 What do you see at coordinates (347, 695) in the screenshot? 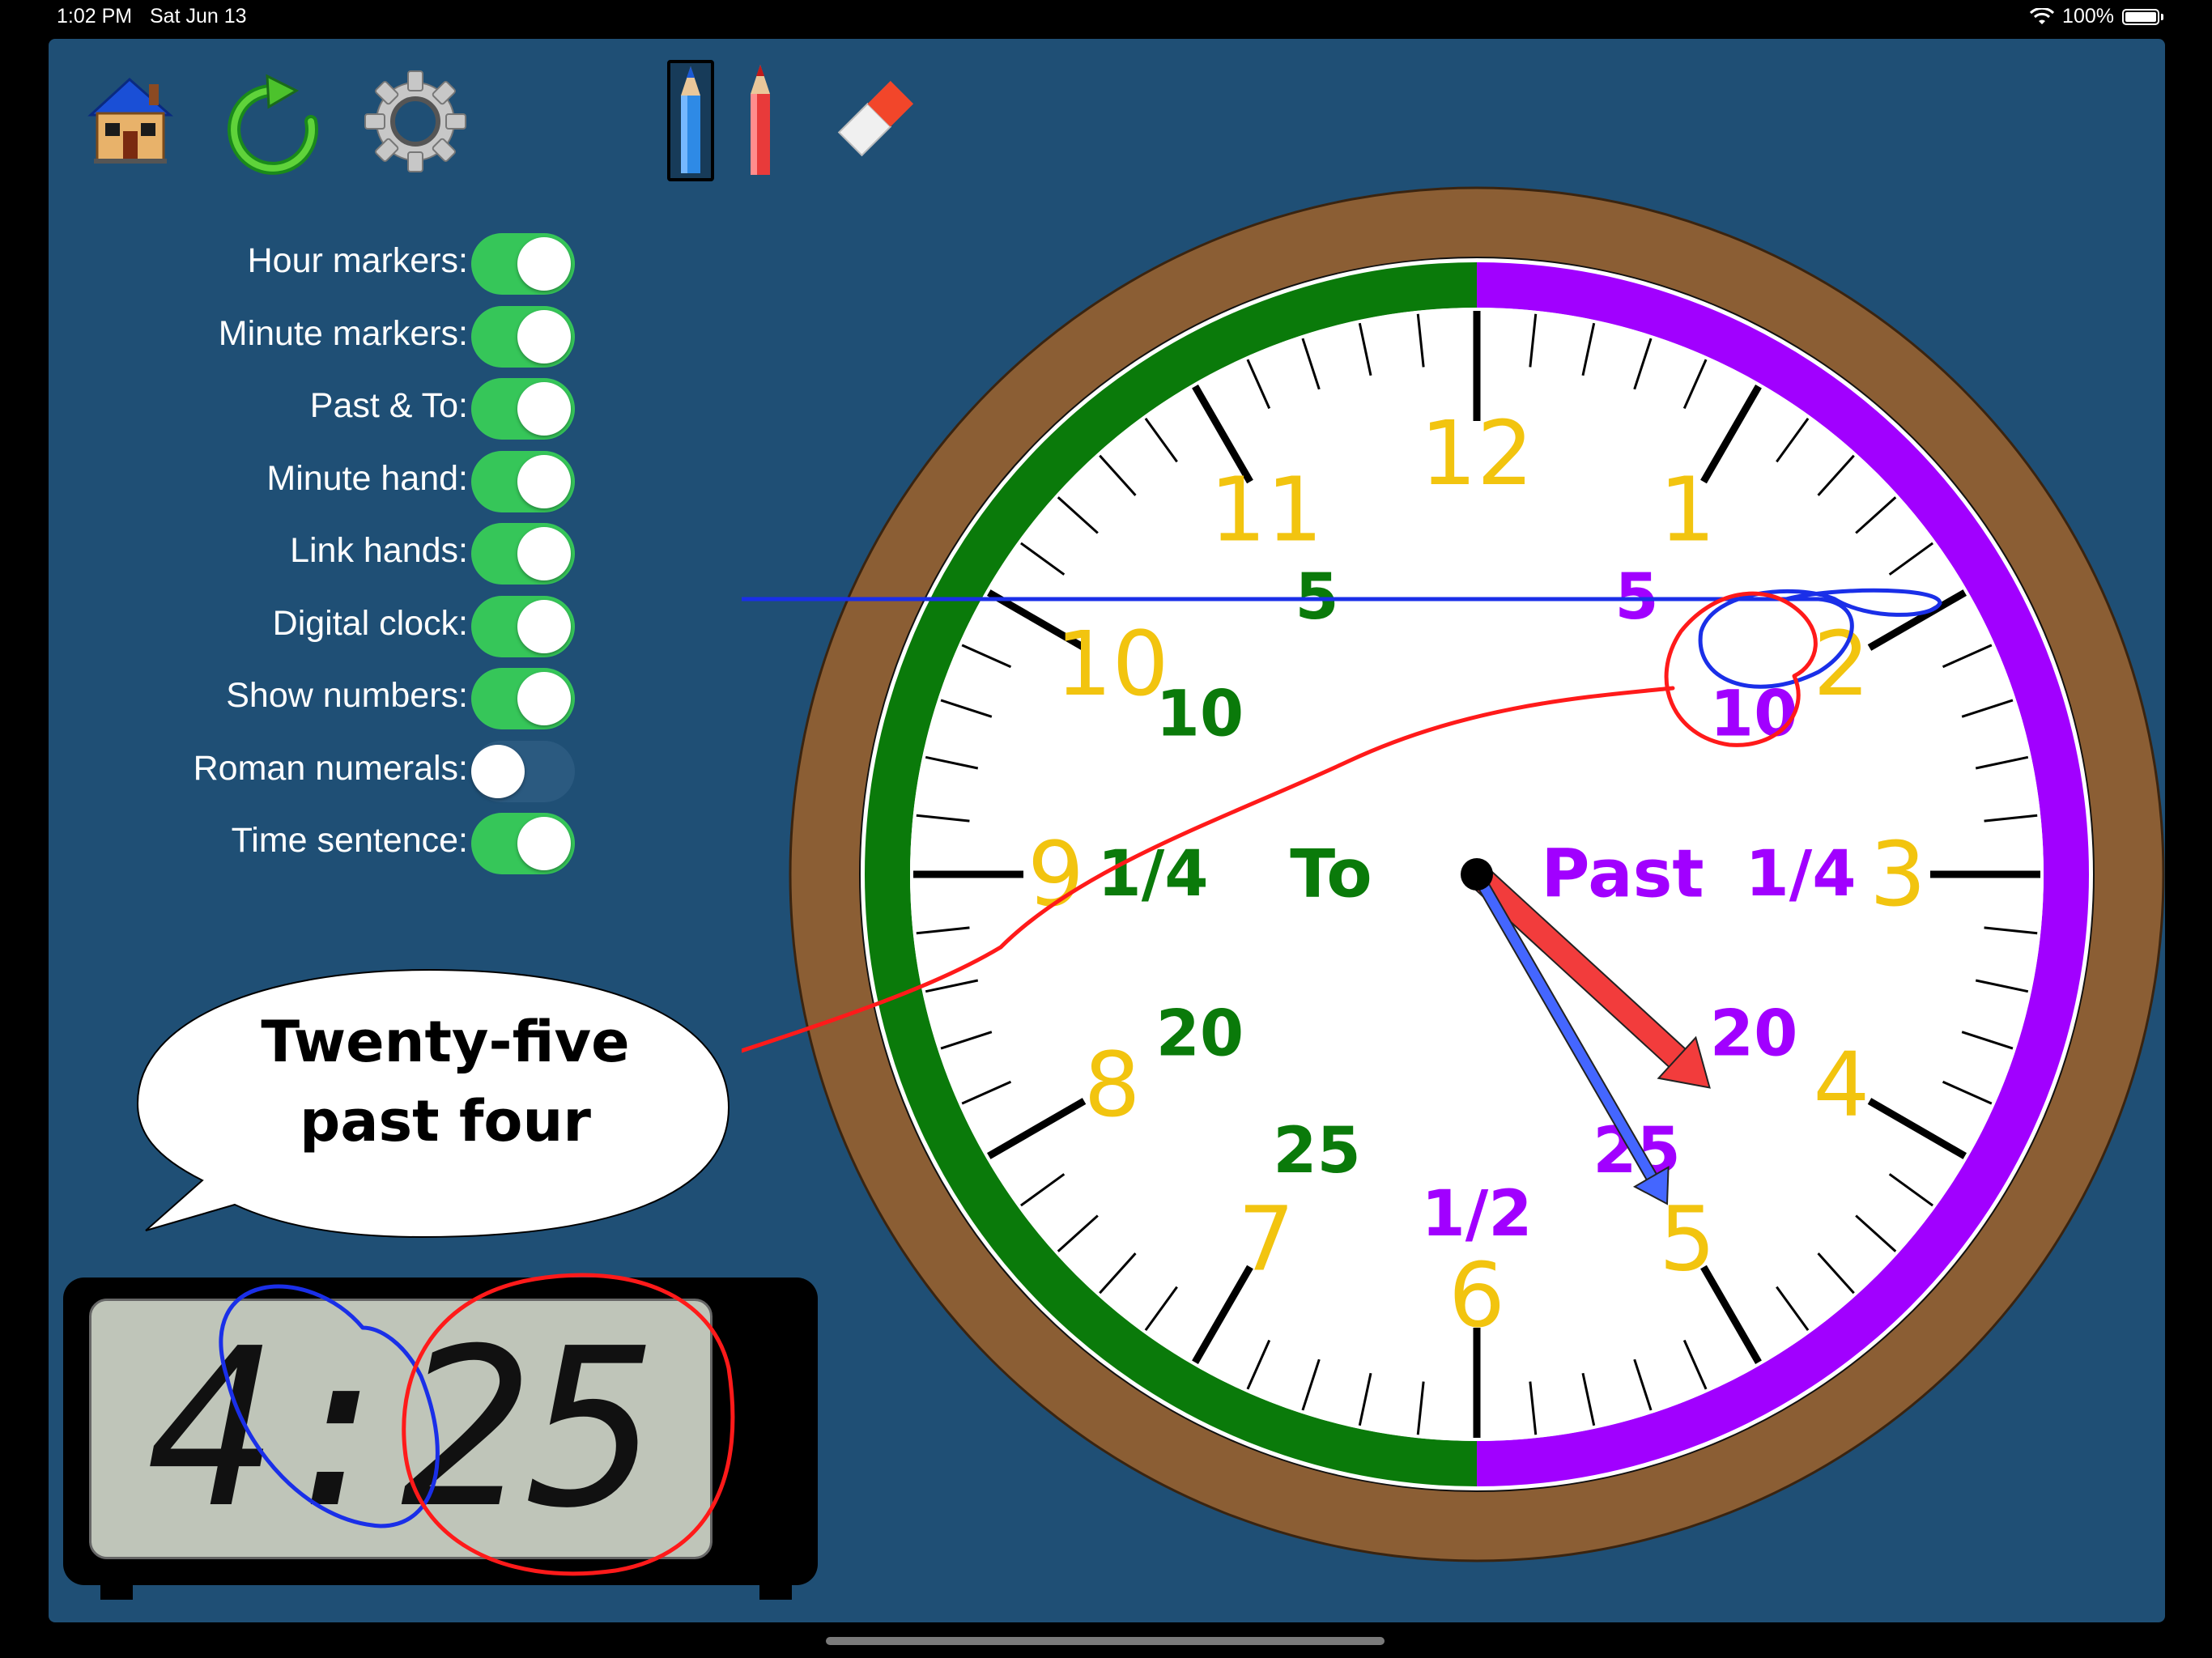
I see `setting-label: Show numbers:` at bounding box center [347, 695].